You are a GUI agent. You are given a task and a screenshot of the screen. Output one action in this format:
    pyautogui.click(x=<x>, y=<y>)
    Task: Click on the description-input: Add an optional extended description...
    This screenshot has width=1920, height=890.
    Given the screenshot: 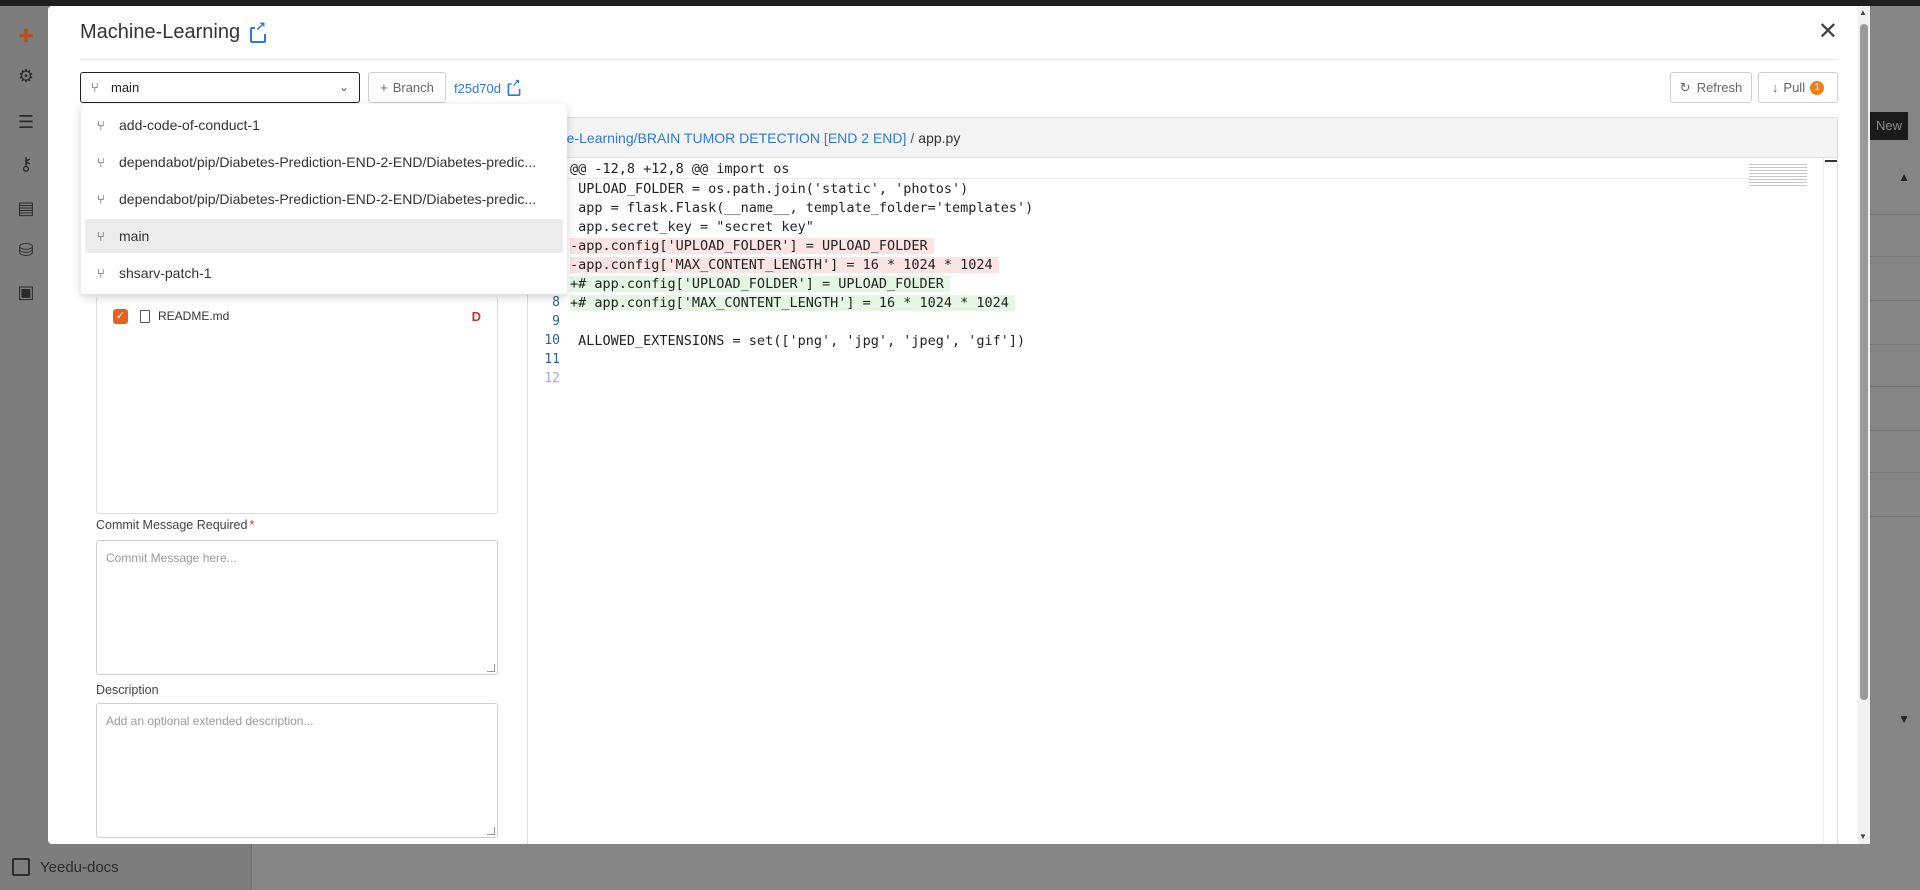 What is the action you would take?
    pyautogui.click(x=297, y=770)
    